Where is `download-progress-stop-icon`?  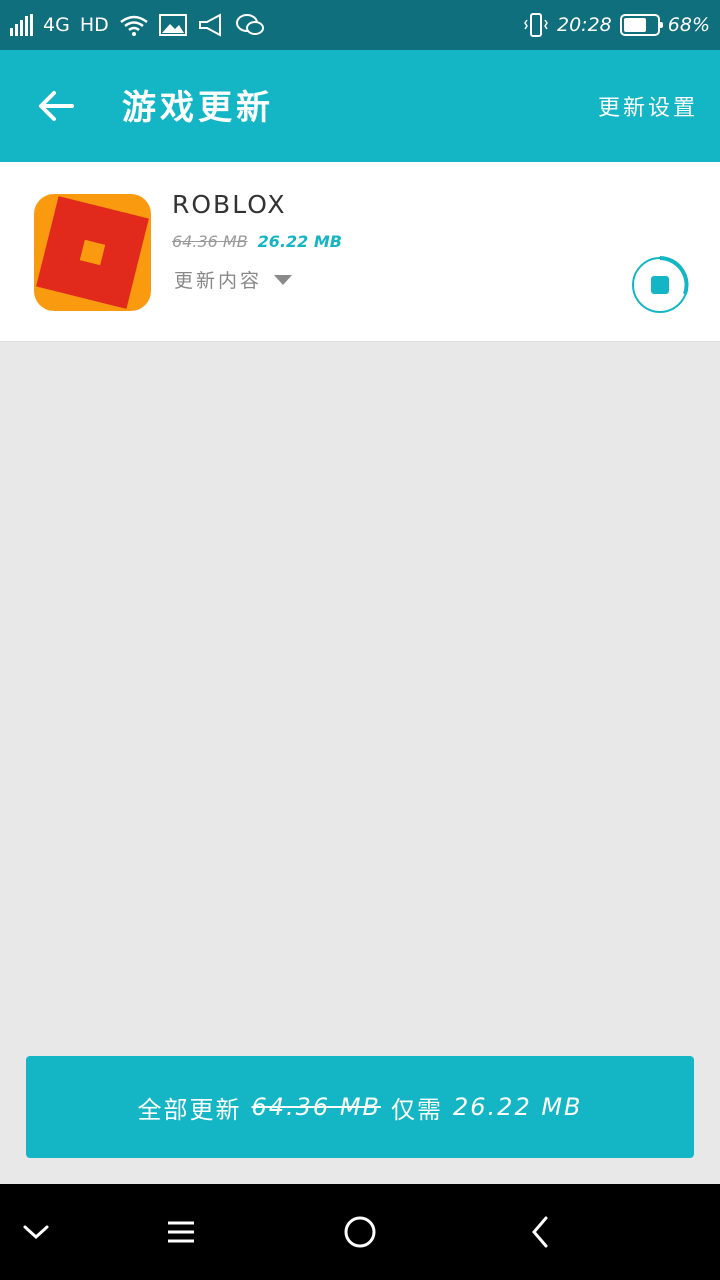 download-progress-stop-icon is located at coordinates (660, 284).